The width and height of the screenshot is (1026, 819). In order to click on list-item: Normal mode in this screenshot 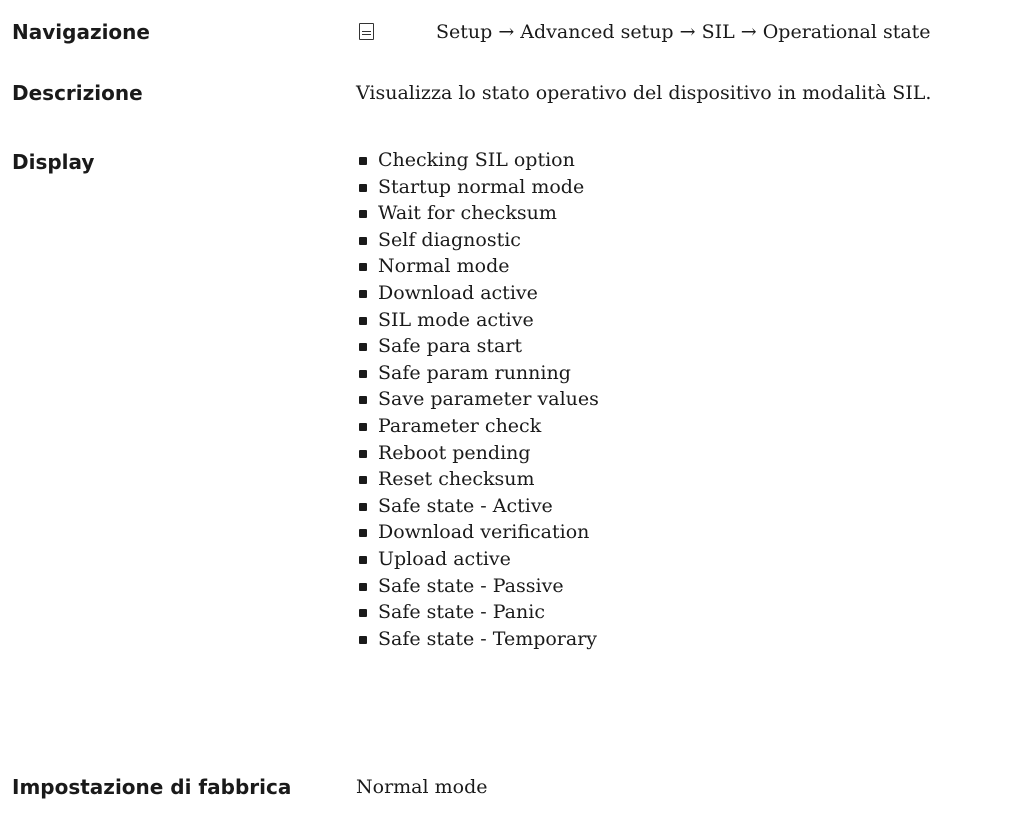, I will do `click(479, 266)`.